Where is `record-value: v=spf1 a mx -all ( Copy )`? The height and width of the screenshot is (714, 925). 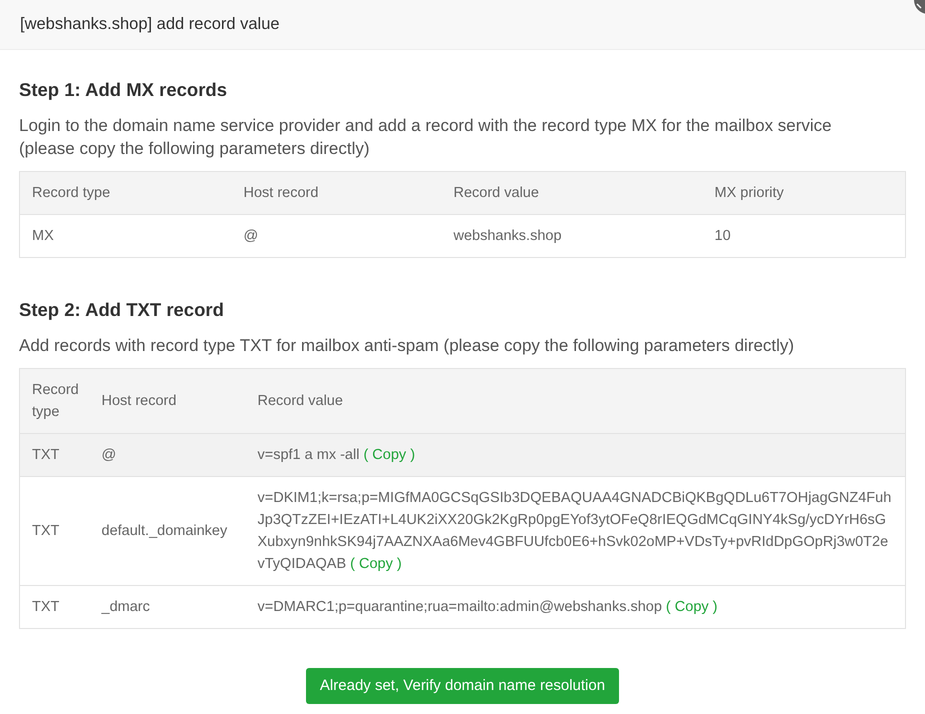
record-value: v=spf1 a mx -all ( Copy ) is located at coordinates (576, 455).